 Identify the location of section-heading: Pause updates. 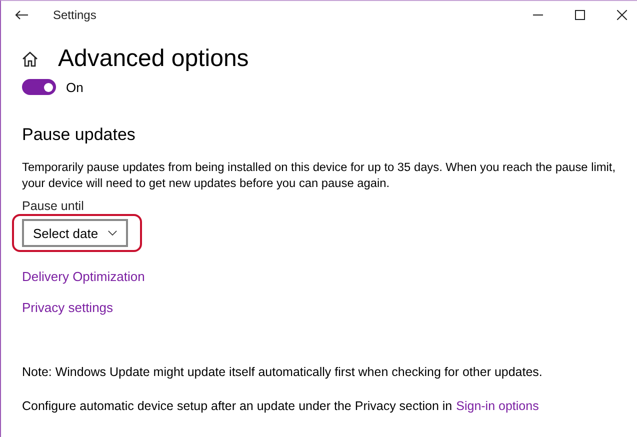
(79, 135).